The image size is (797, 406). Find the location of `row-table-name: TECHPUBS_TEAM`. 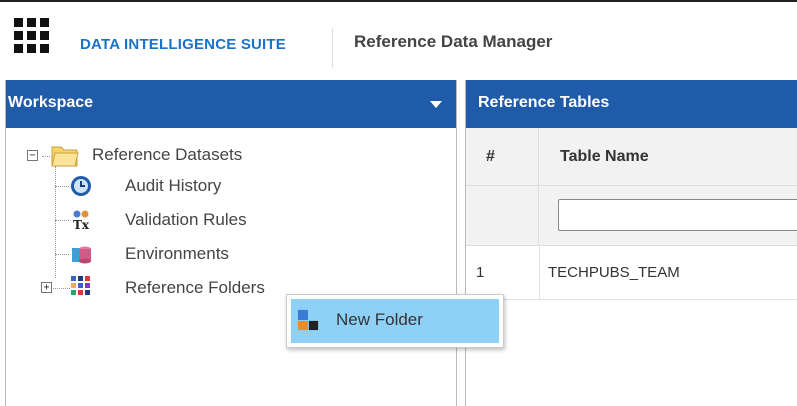

row-table-name: TECHPUBS_TEAM is located at coordinates (614, 272).